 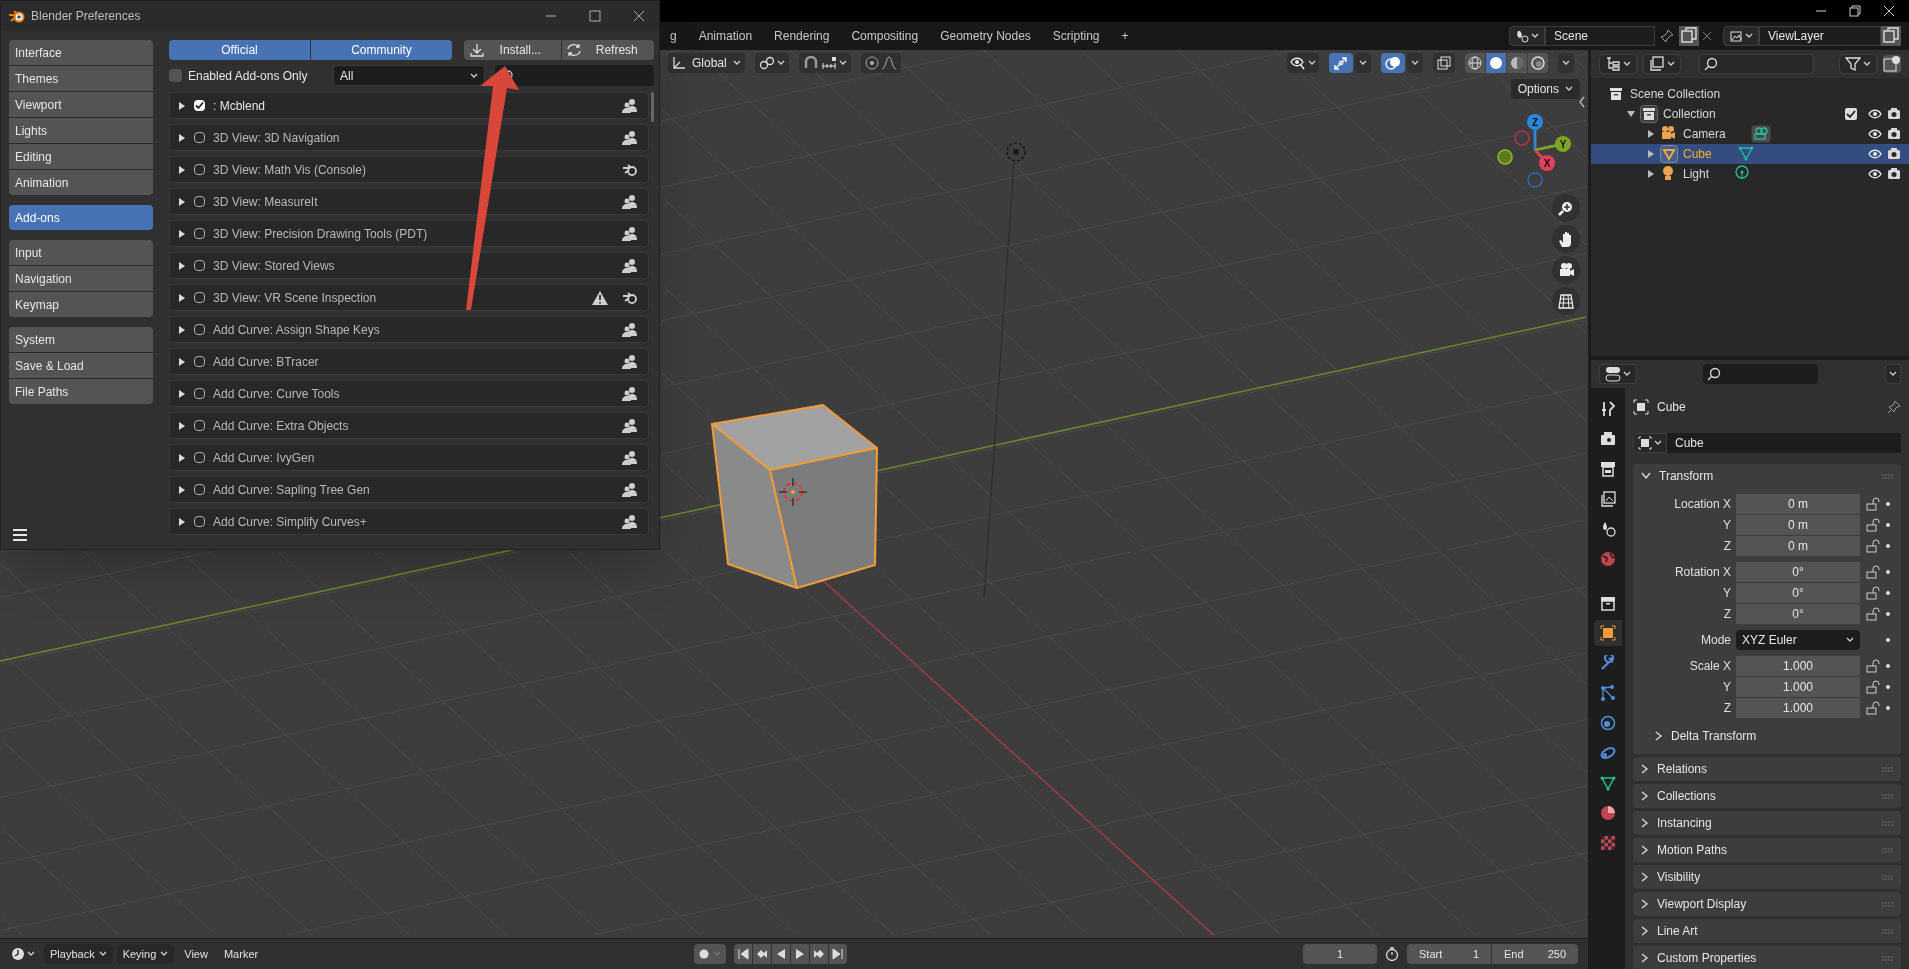 What do you see at coordinates (1750, 114) in the screenshot?
I see `outliner-row: Collection` at bounding box center [1750, 114].